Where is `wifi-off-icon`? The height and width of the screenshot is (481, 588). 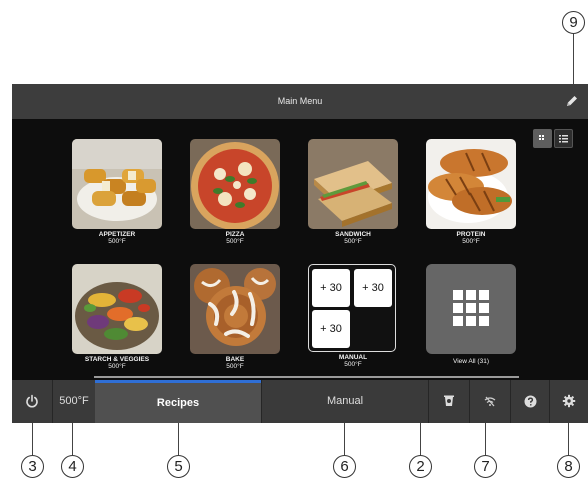 wifi-off-icon is located at coordinates (490, 401).